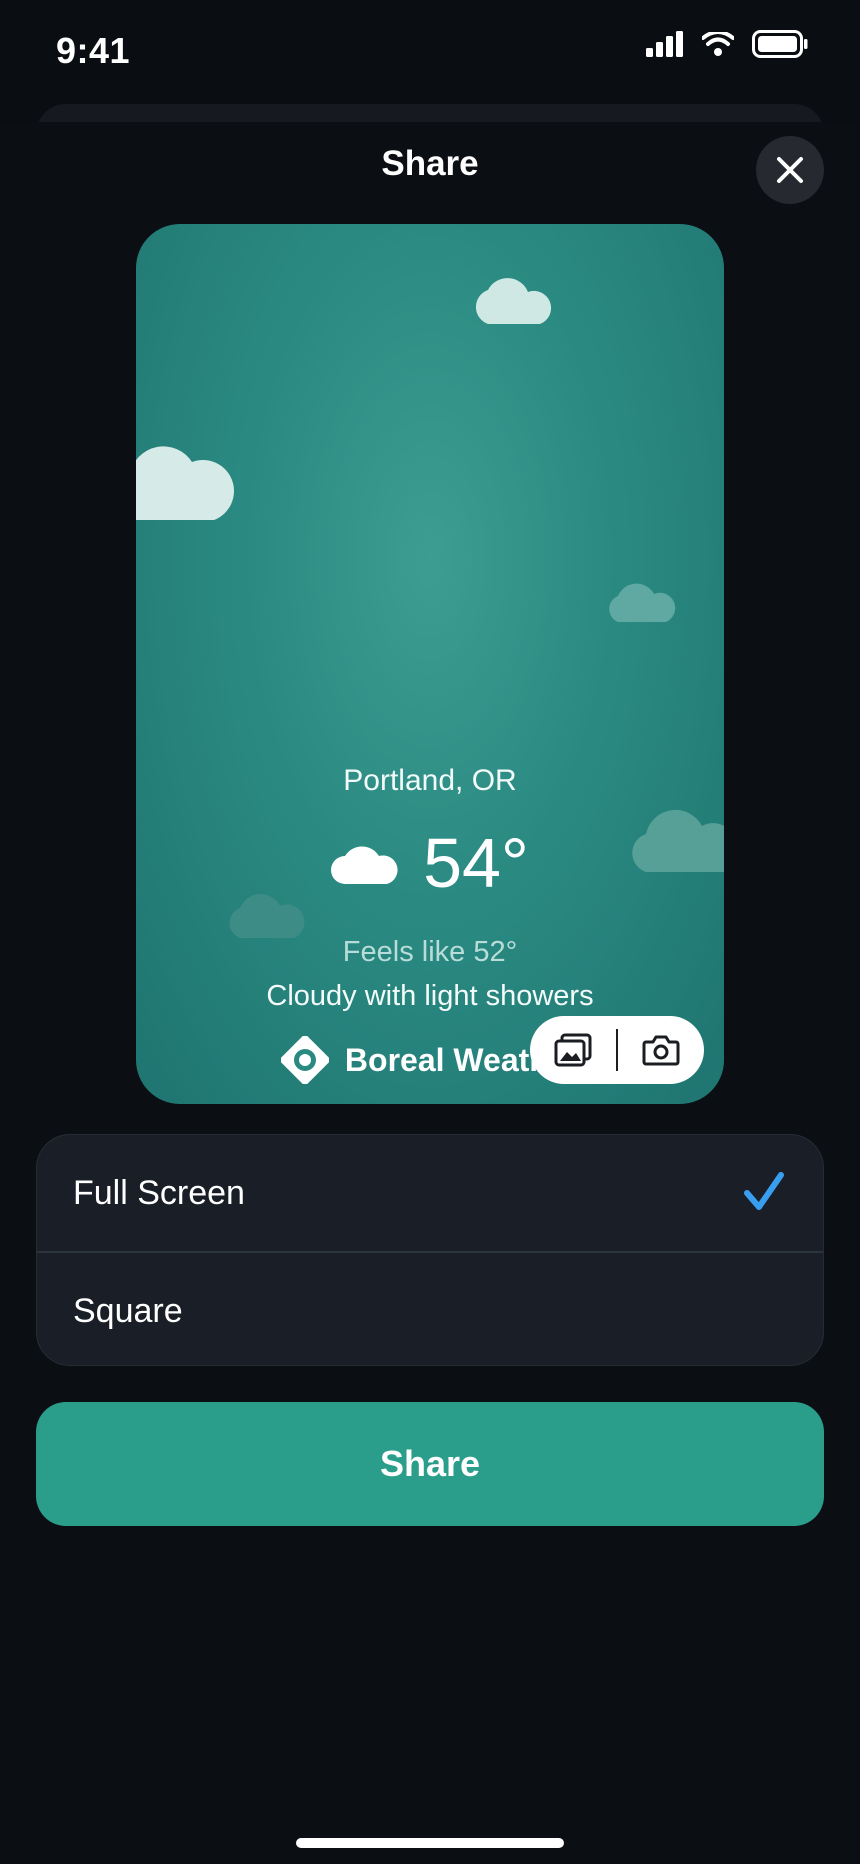 This screenshot has width=860, height=1864. Describe the element at coordinates (430, 1464) in the screenshot. I see `share-button: Share` at that location.